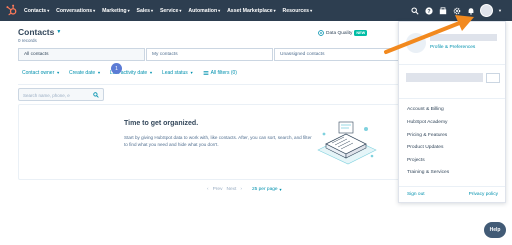  I want to click on nav-conversations: Conversations ▾, so click(75, 11).